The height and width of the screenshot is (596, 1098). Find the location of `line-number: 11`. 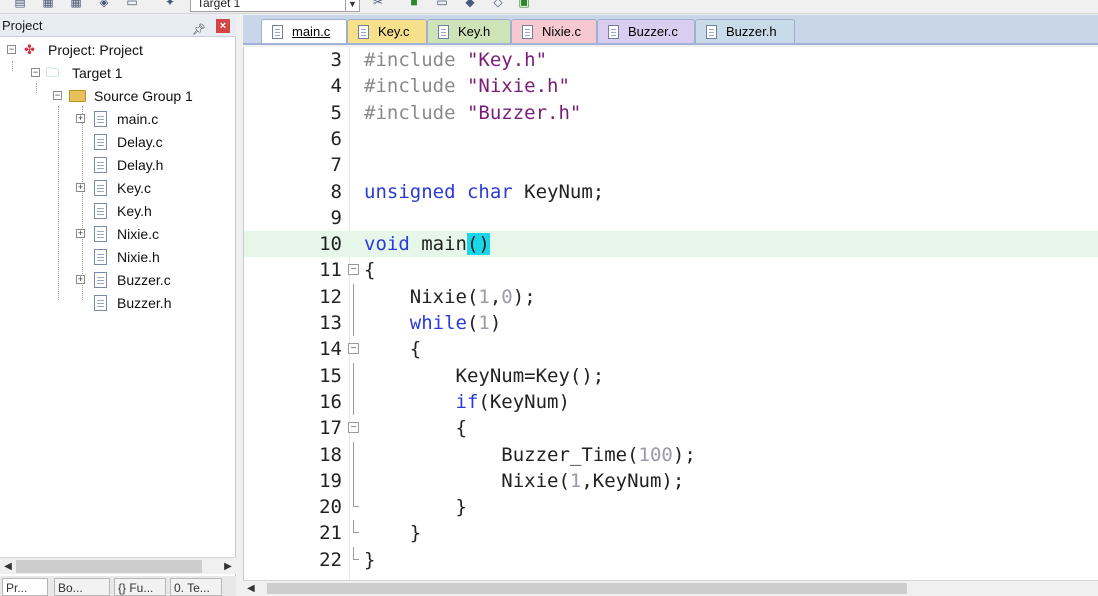

line-number: 11 is located at coordinates (330, 270).